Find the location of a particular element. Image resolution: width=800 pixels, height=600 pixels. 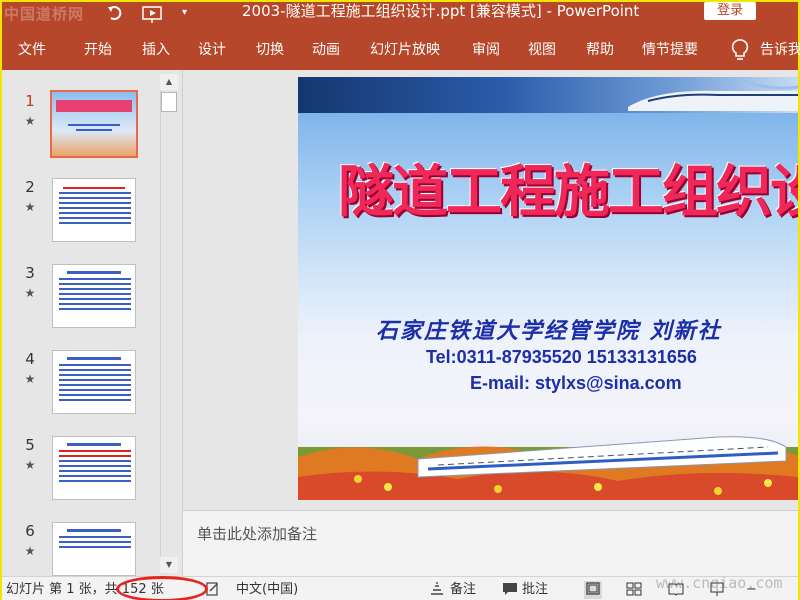

normal-view-icon is located at coordinates (593, 590).